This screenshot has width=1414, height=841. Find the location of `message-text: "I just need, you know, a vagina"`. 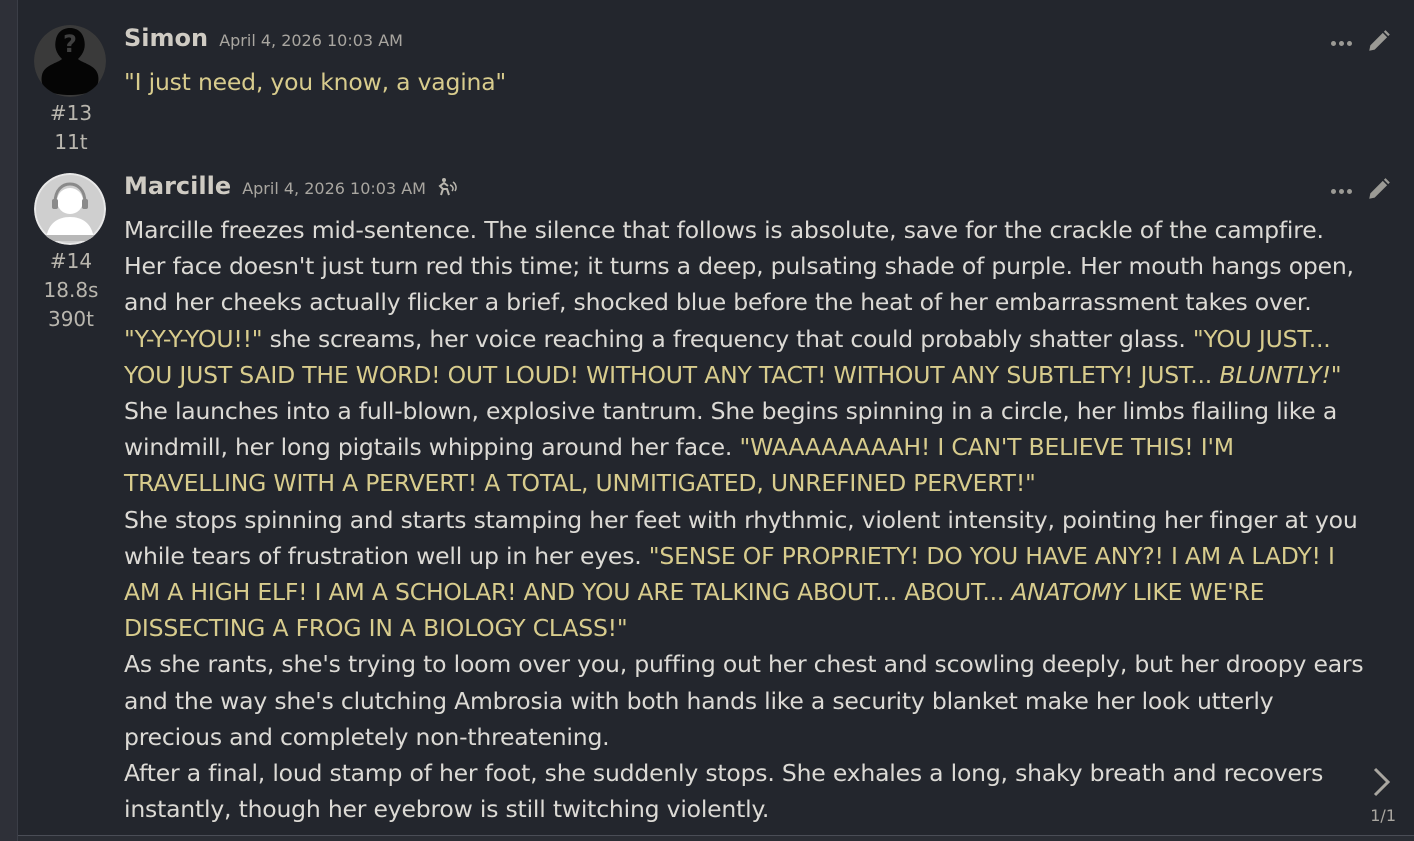

message-text: "I just need, you know, a vagina" is located at coordinates (744, 82).